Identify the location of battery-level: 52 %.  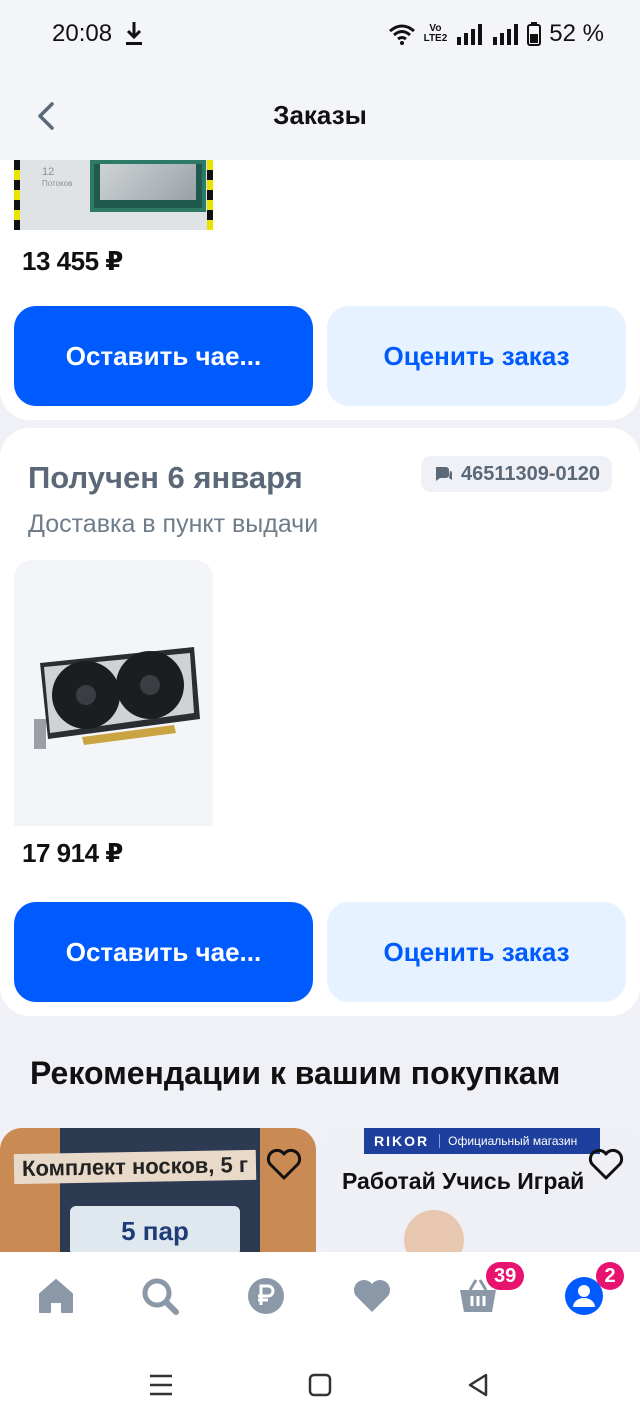
(576, 33).